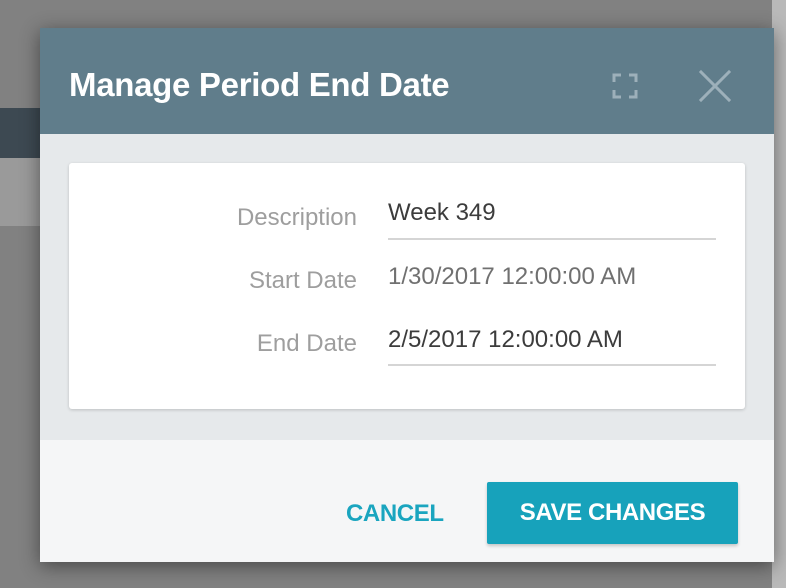 The image size is (786, 588). What do you see at coordinates (715, 86) in the screenshot?
I see `close-icon` at bounding box center [715, 86].